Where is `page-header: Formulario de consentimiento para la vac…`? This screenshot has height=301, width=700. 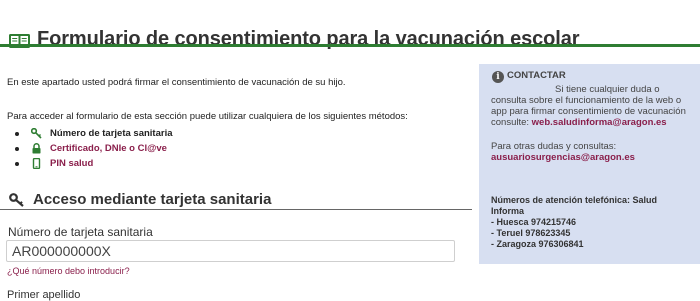
page-header: Formulario de consentimiento para la vac… is located at coordinates (350, 41).